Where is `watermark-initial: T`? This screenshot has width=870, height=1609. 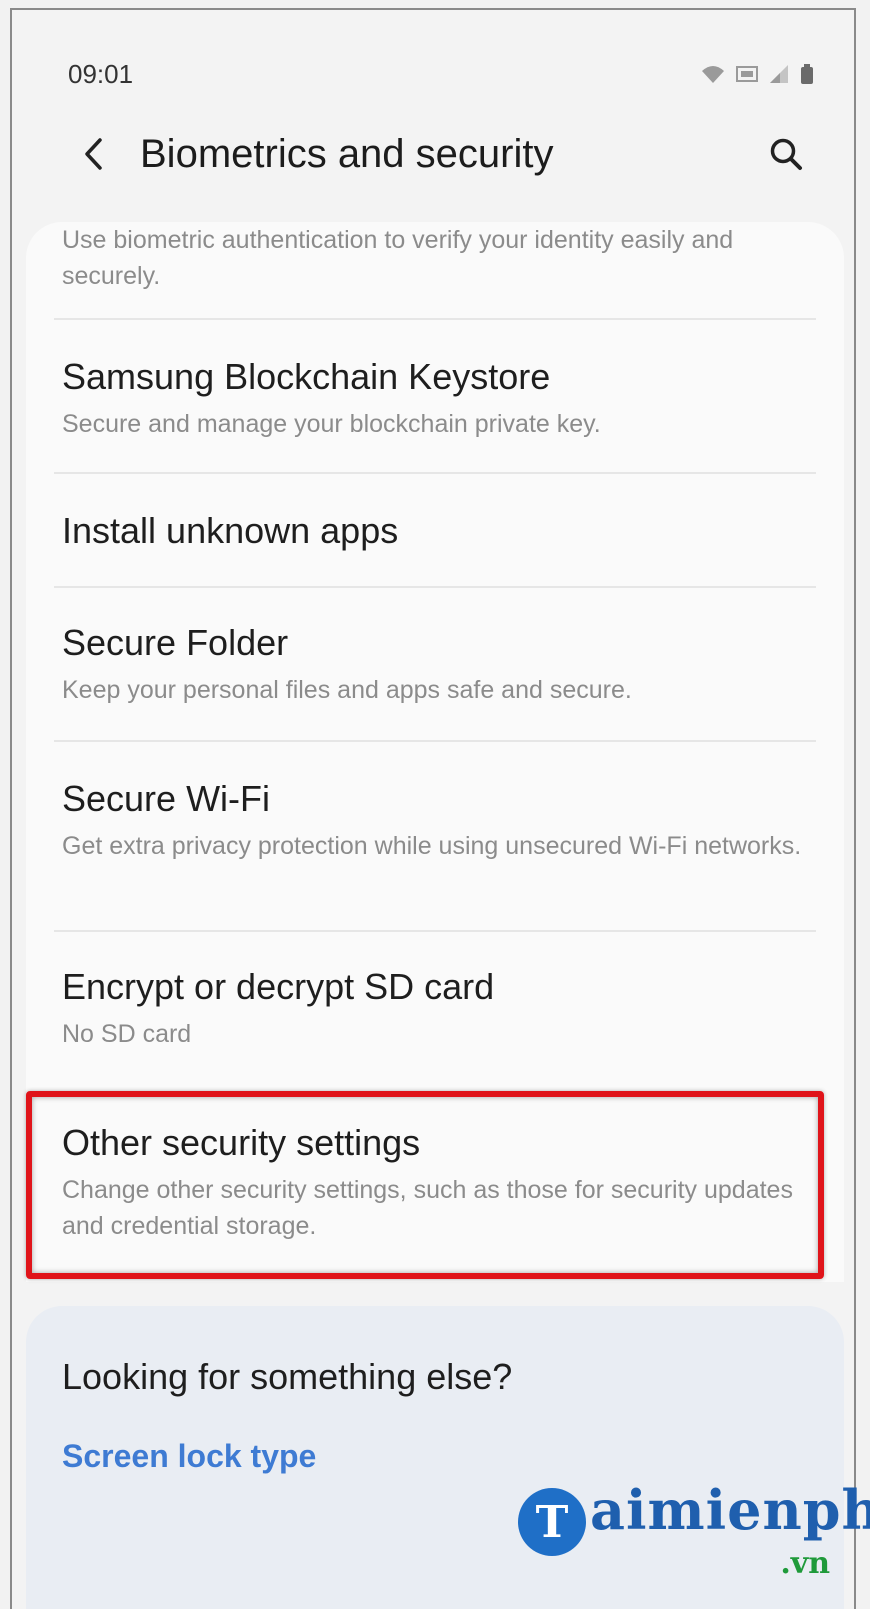
watermark-initial: T is located at coordinates (552, 1522).